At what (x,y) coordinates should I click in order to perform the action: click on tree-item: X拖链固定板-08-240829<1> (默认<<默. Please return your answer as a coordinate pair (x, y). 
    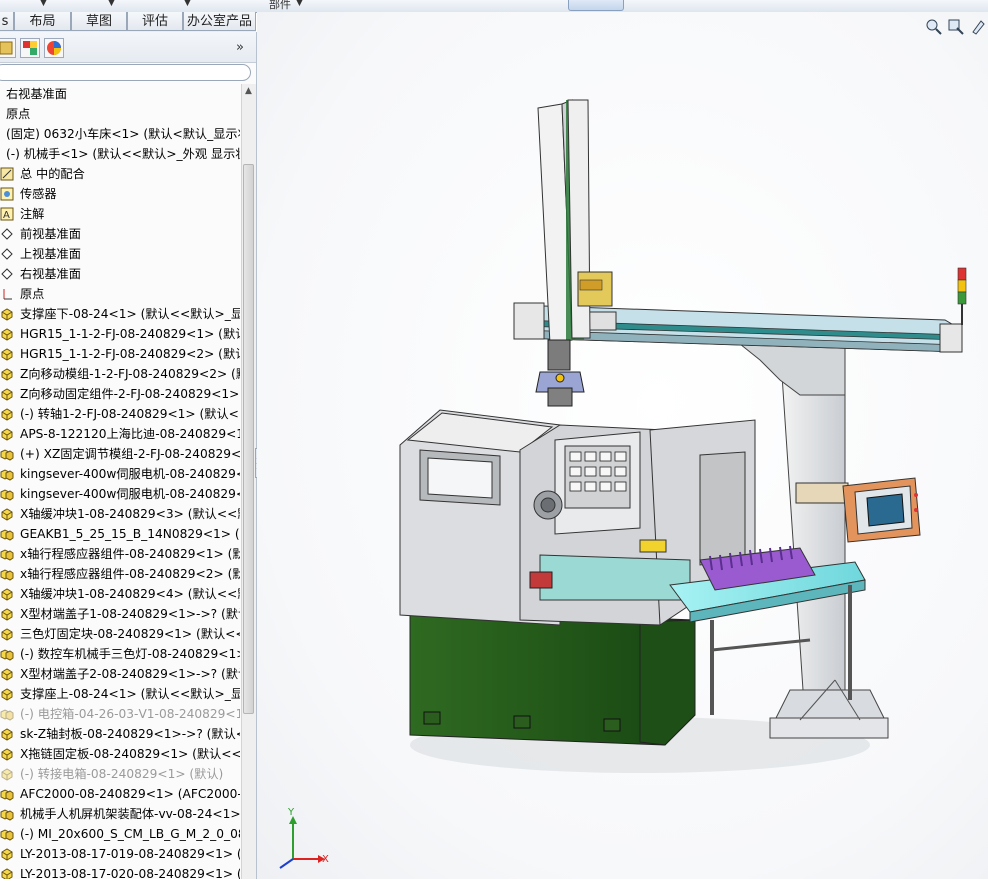
    Looking at the image, I should click on (120, 754).